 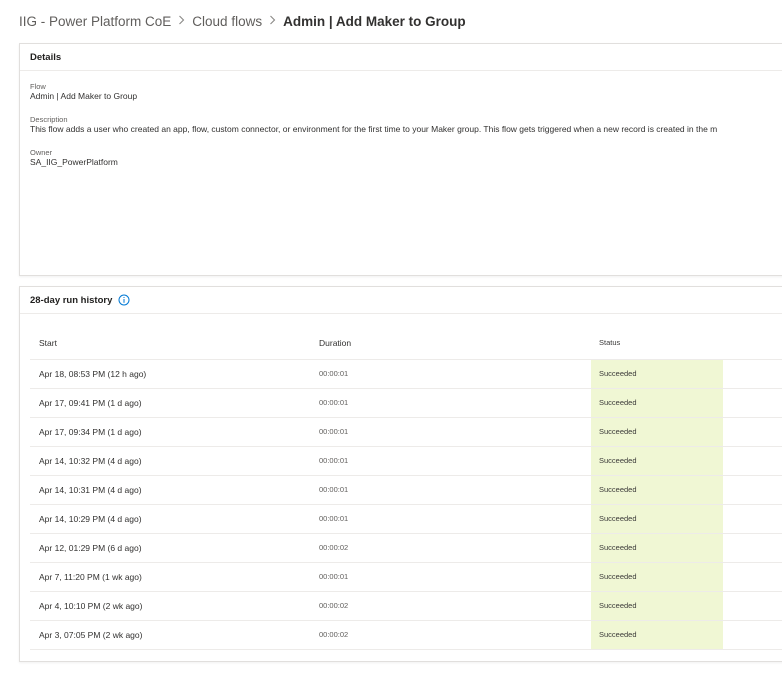 I want to click on column-header-start: Start, so click(x=48, y=343).